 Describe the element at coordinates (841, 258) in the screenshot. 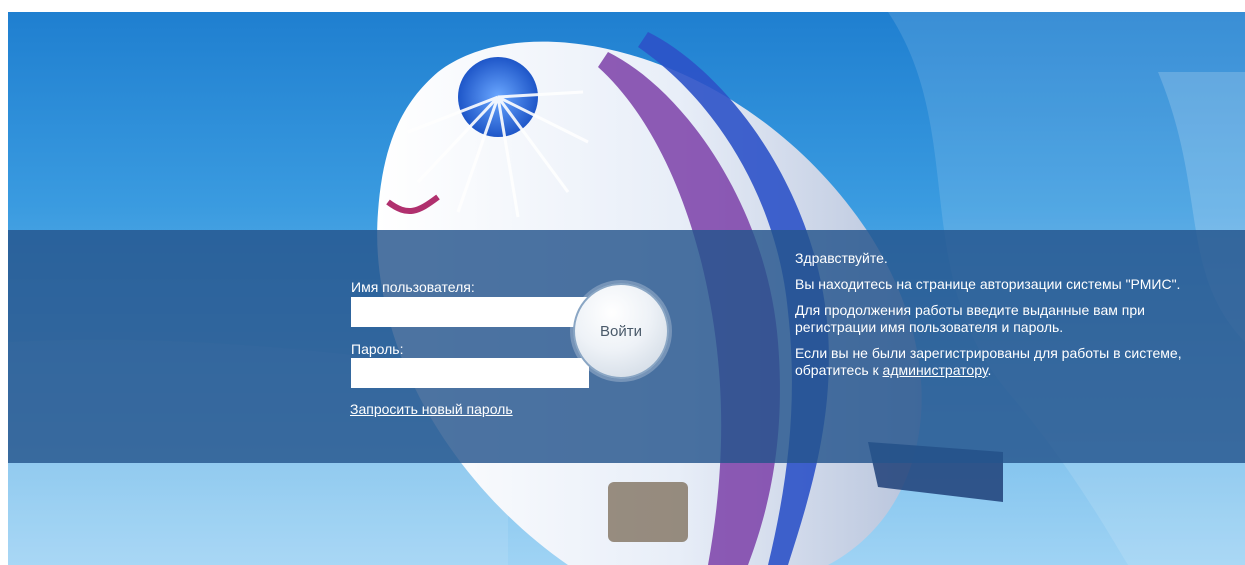

I see `greeting-text: Здравствуйте.` at that location.